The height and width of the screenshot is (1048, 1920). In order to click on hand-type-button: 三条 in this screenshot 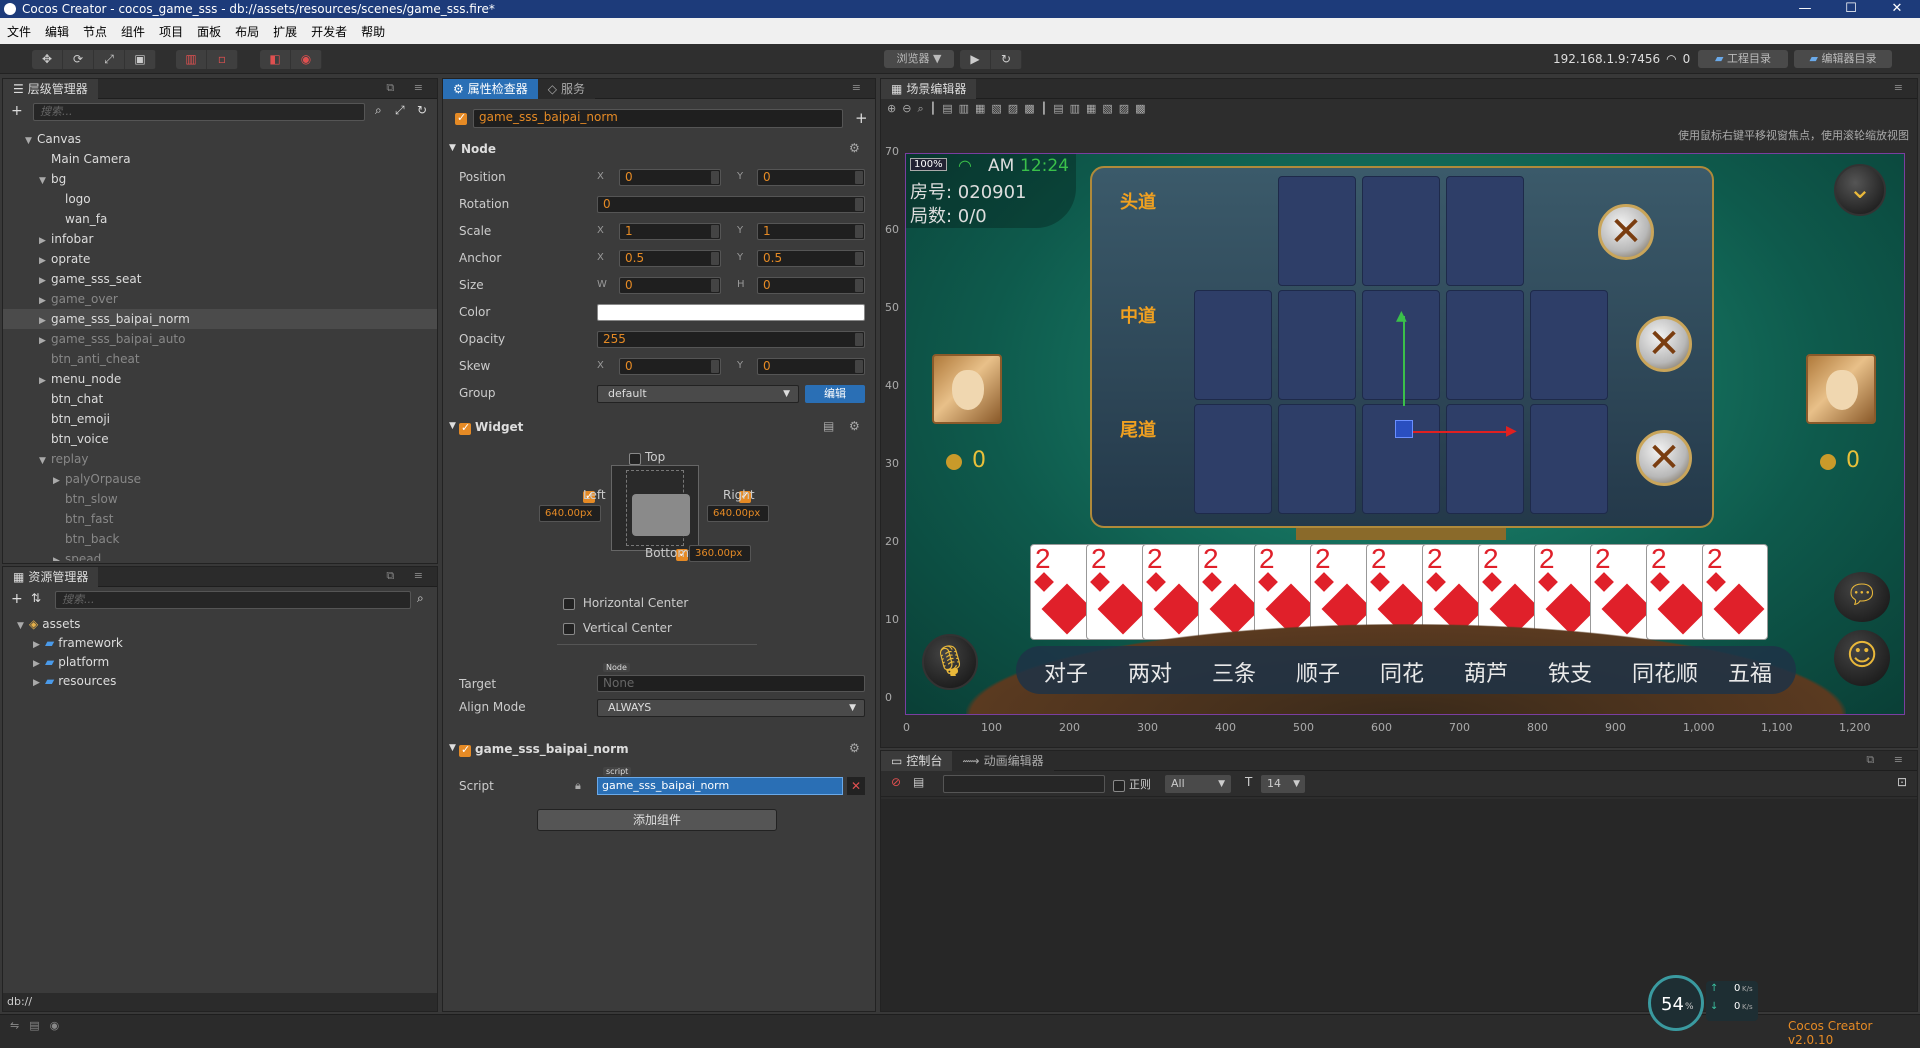, I will do `click(1234, 672)`.